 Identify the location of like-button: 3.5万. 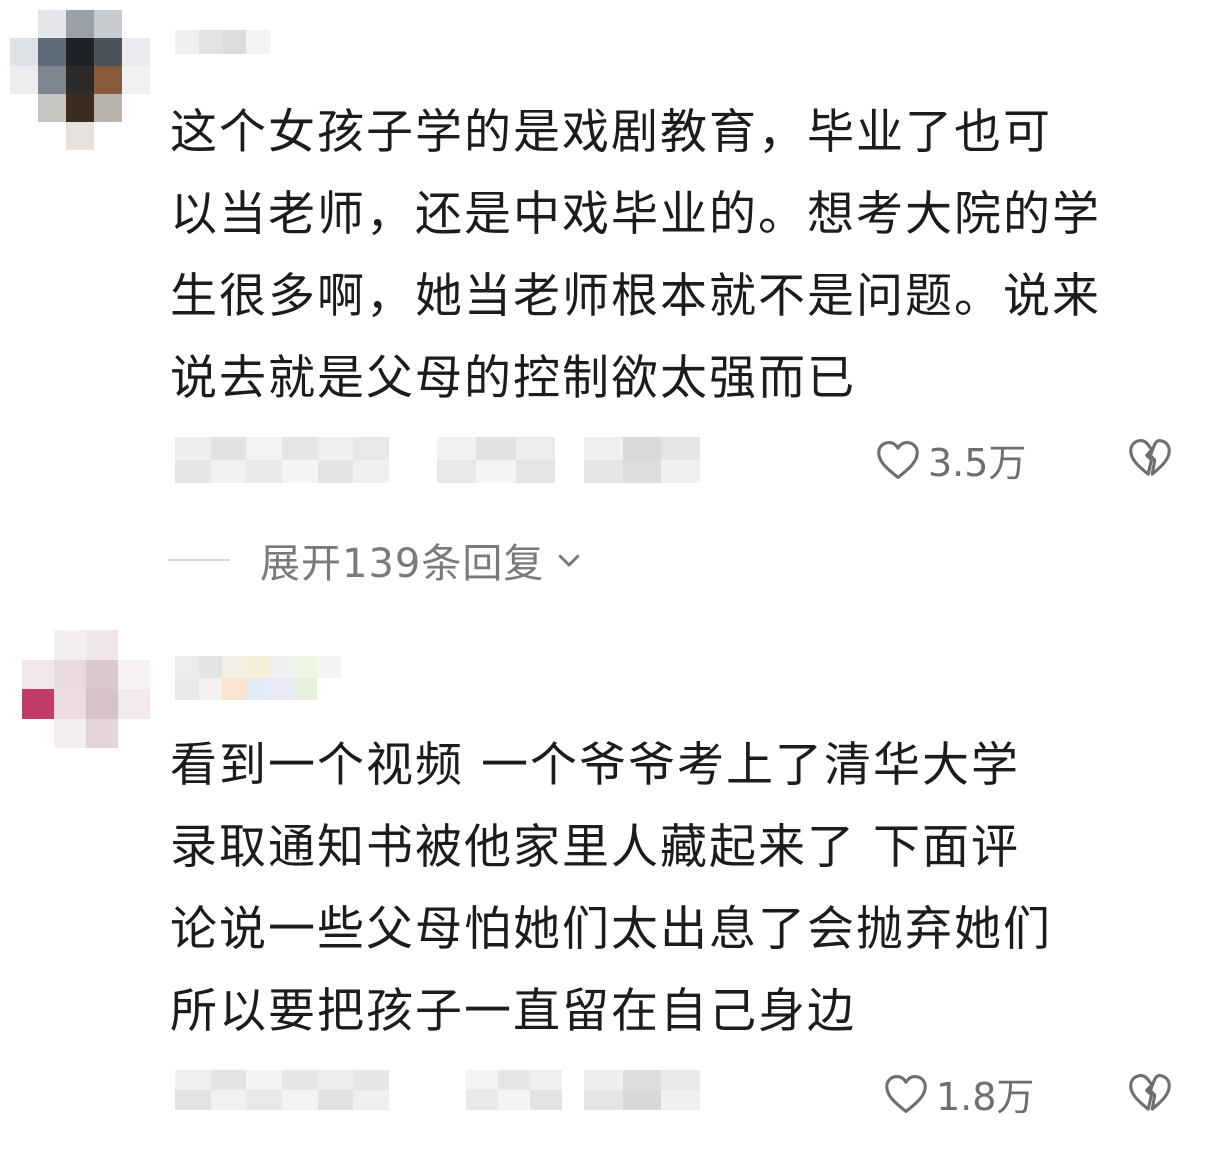
(951, 459).